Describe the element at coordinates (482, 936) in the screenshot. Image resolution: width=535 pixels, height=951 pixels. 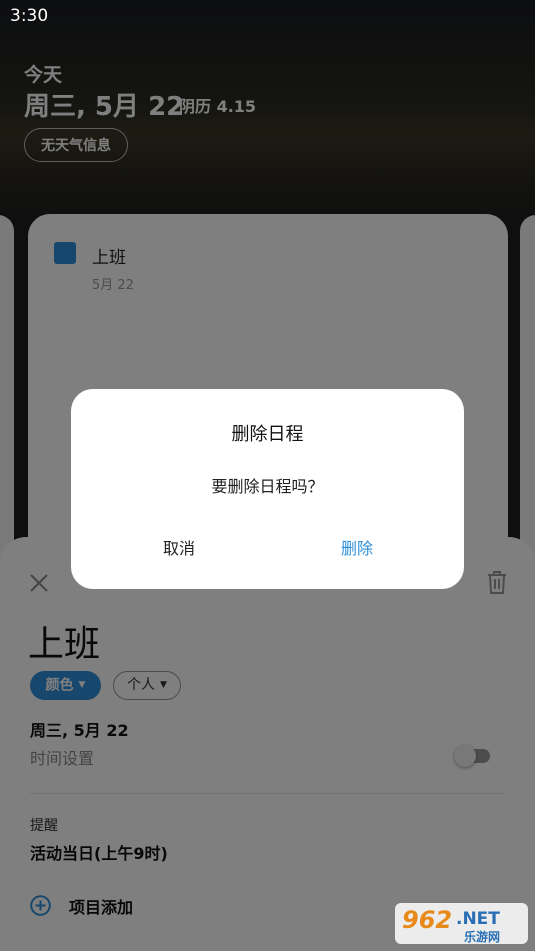
I see `svg-text: 乐游网` at that location.